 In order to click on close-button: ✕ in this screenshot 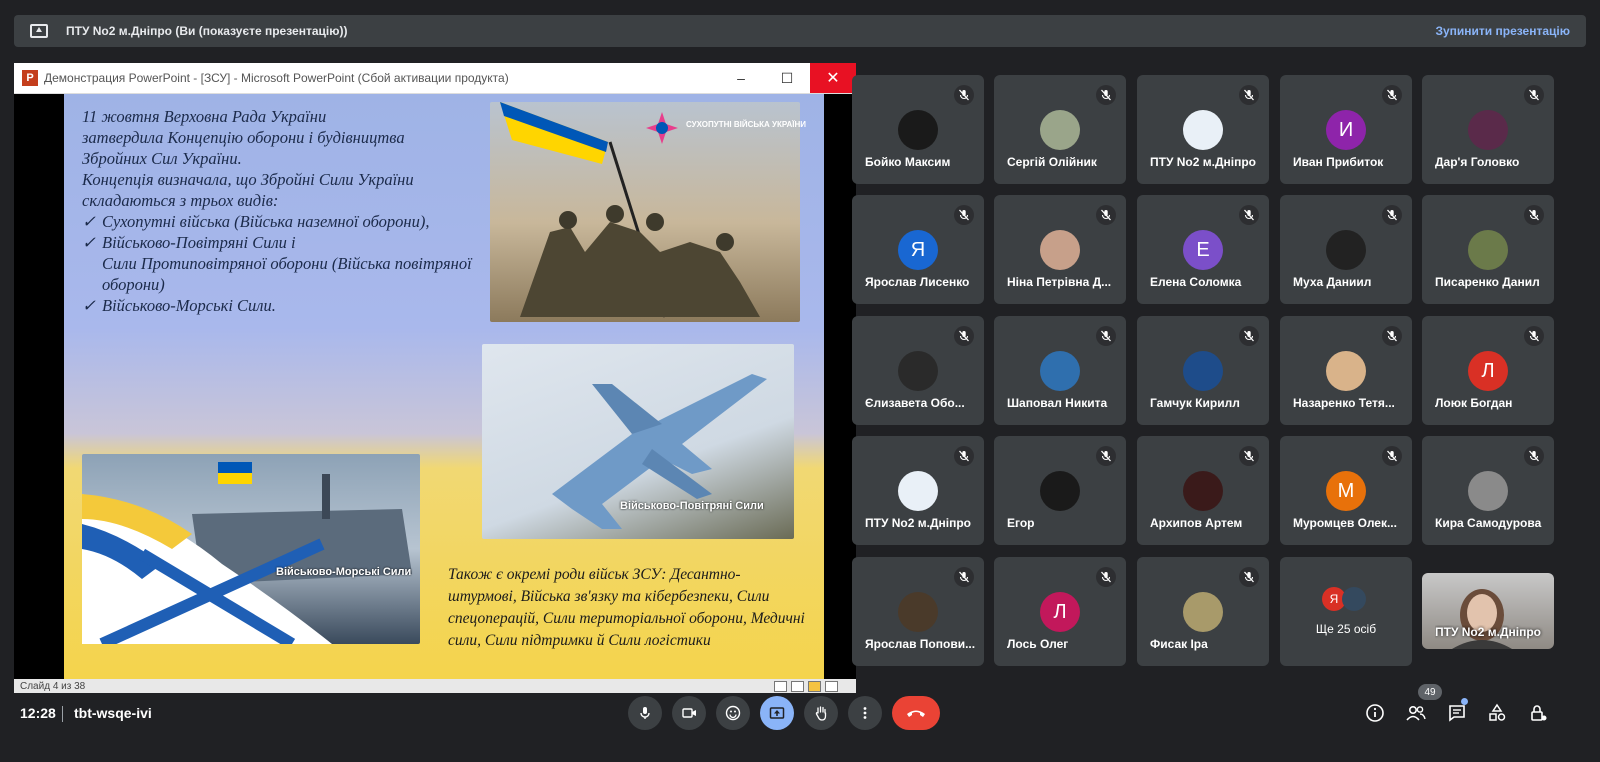, I will do `click(833, 78)`.